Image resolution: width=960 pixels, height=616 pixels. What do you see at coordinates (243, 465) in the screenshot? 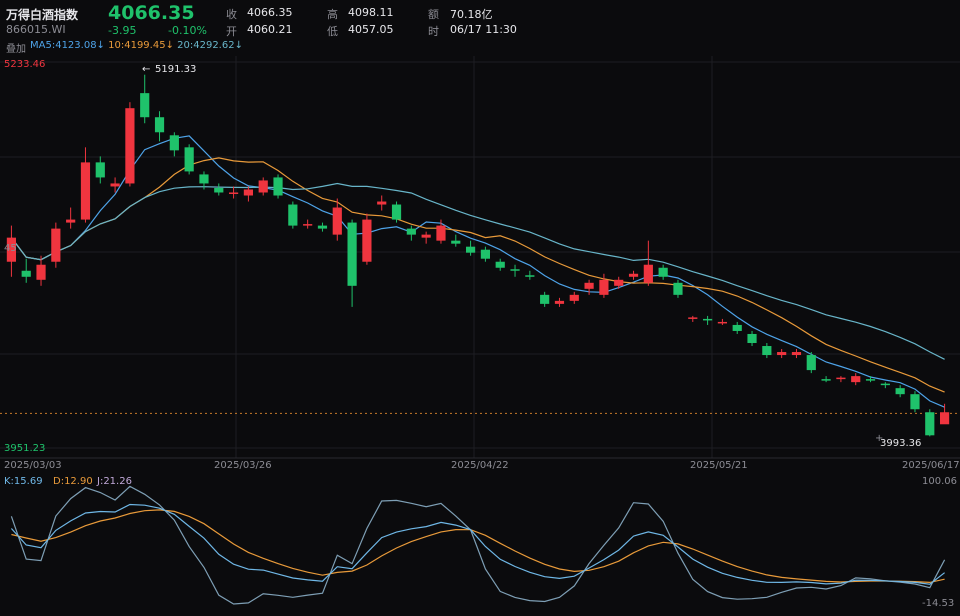
I see `date-label-1: 2025/03/26` at bounding box center [243, 465].